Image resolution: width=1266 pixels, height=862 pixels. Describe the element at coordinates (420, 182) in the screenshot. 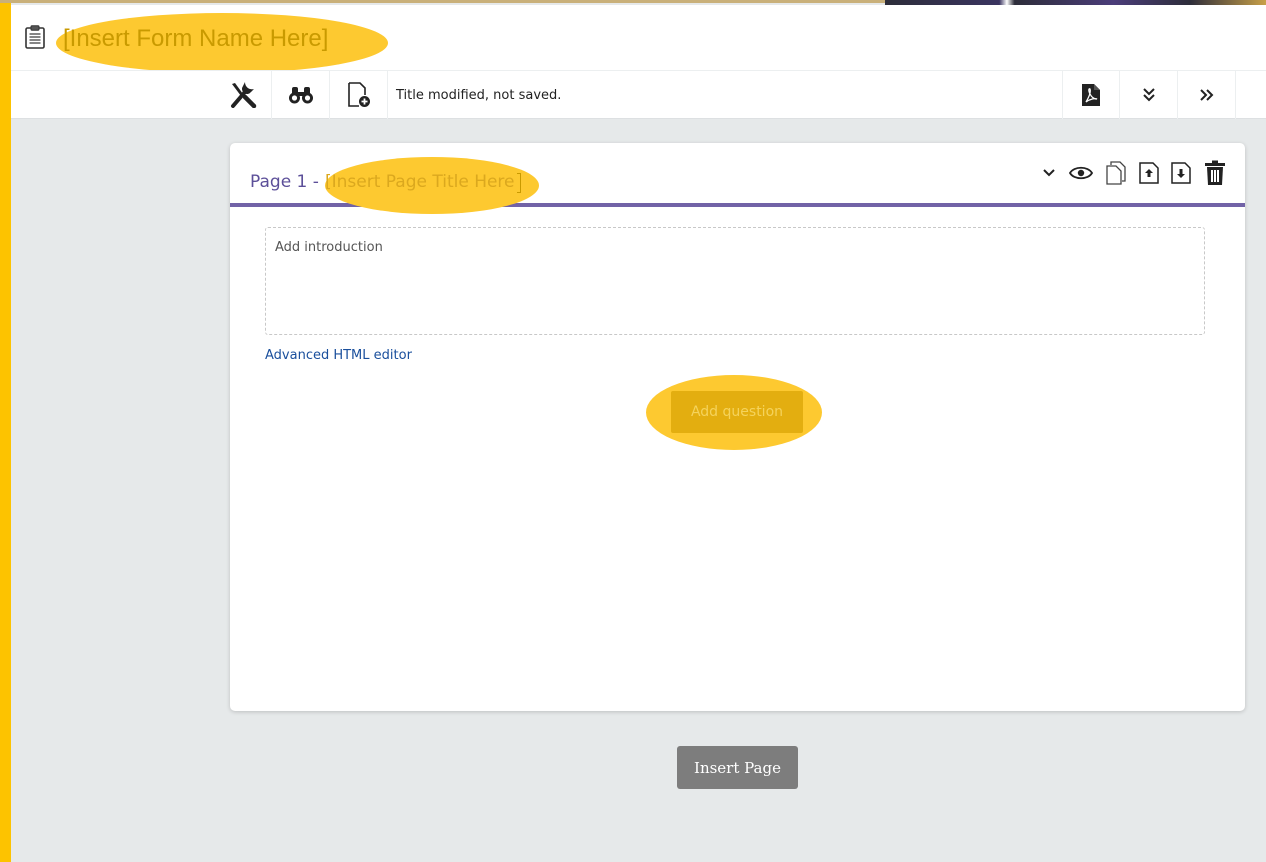

I see `page-title-input: [Insert Page Title Here` at that location.